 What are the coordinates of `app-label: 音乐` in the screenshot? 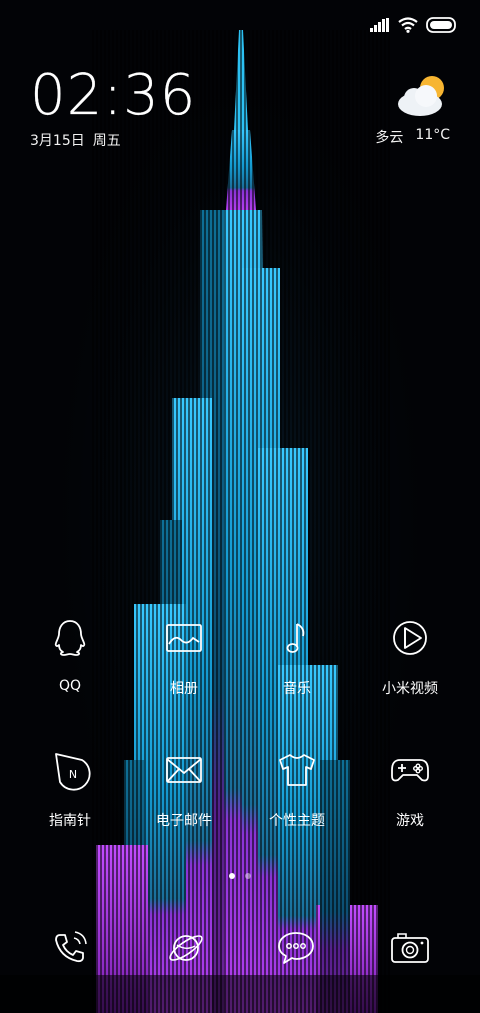 It's located at (297, 689).